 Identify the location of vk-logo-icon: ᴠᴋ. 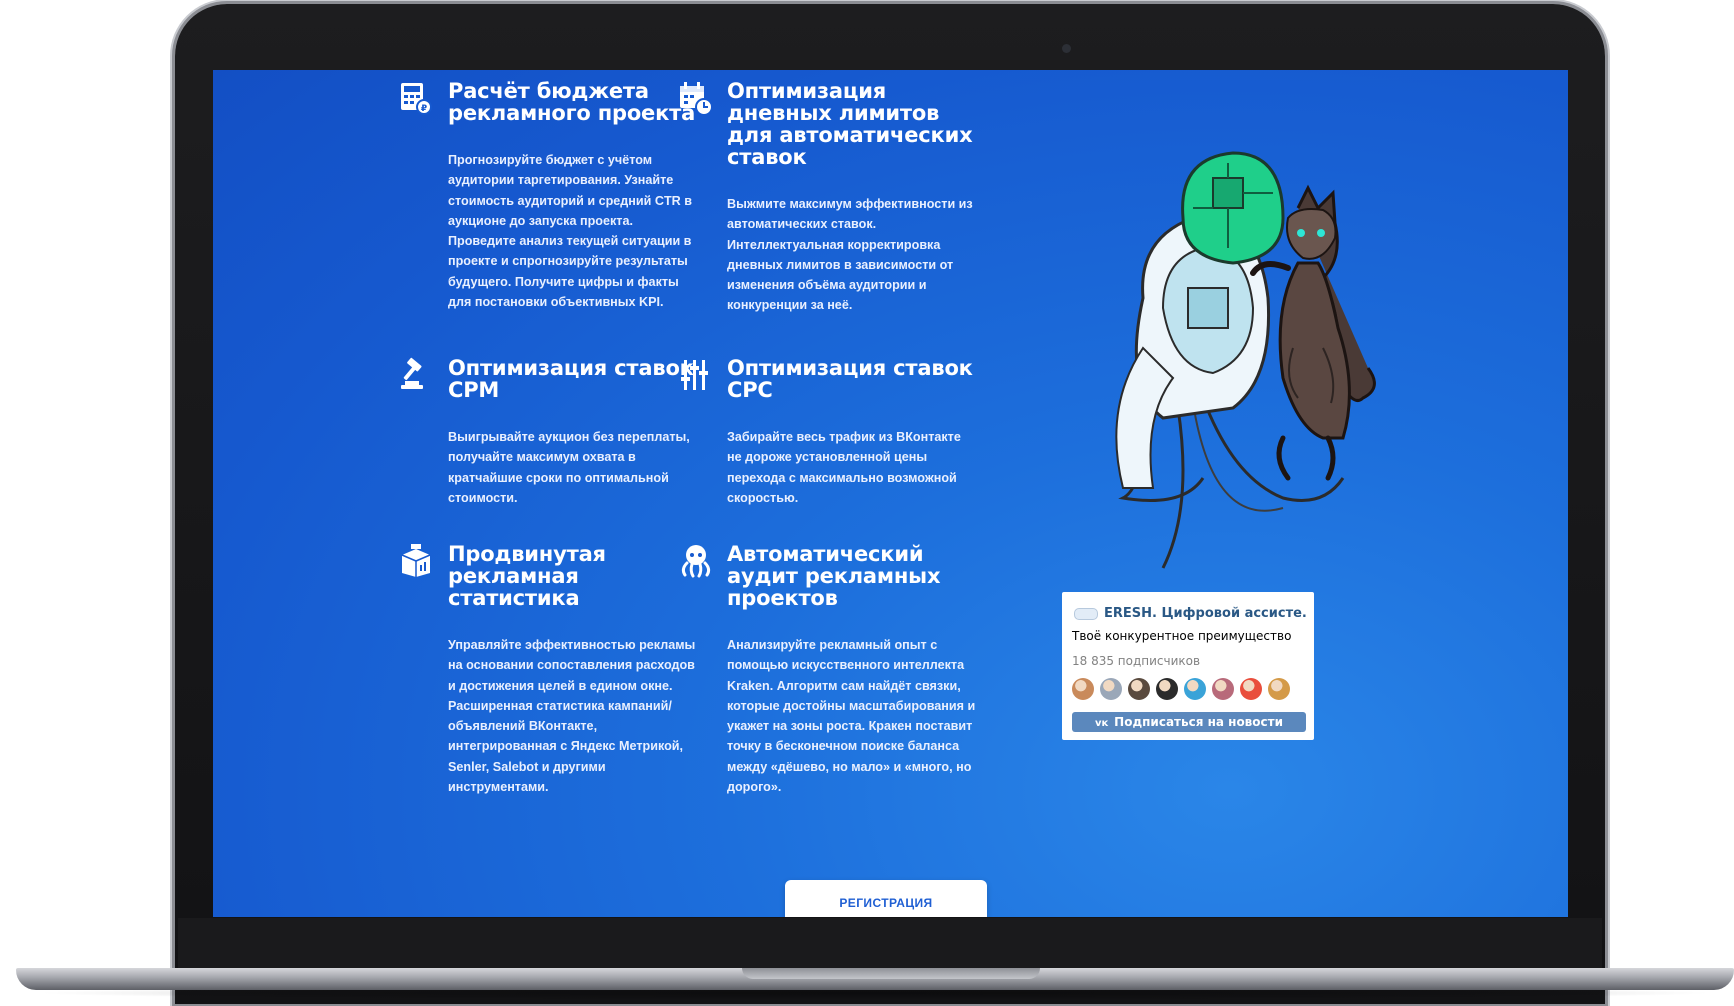
(1101, 723).